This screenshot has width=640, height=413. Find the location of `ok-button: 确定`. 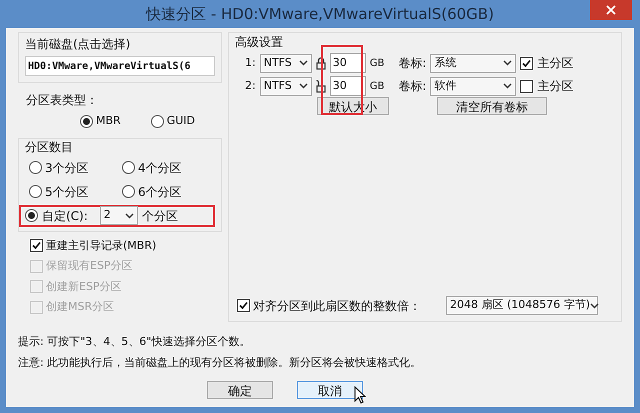

ok-button: 确定 is located at coordinates (240, 390).